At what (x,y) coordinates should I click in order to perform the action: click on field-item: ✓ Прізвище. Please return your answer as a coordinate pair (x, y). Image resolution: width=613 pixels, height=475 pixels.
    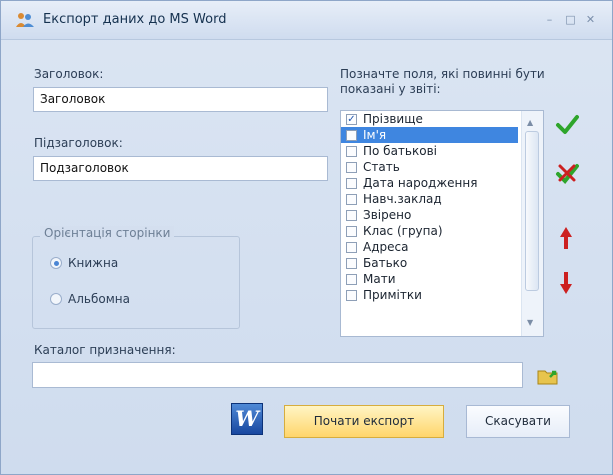
    Looking at the image, I should click on (442, 119).